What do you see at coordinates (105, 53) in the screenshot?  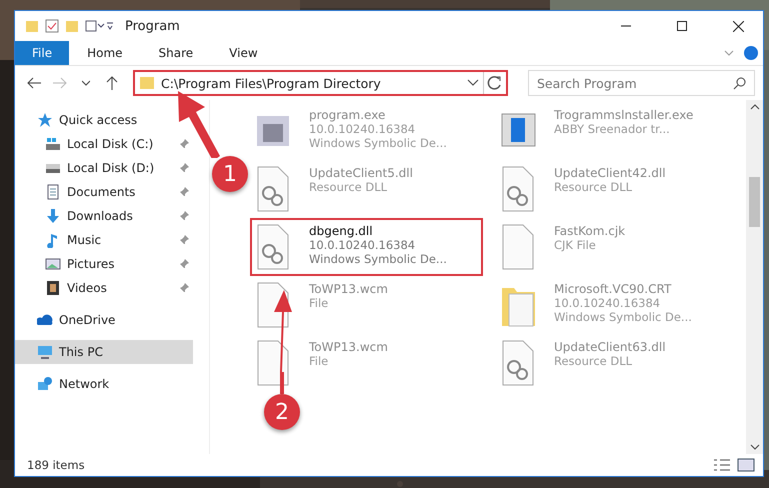 I see `ribbon-tab: Home` at bounding box center [105, 53].